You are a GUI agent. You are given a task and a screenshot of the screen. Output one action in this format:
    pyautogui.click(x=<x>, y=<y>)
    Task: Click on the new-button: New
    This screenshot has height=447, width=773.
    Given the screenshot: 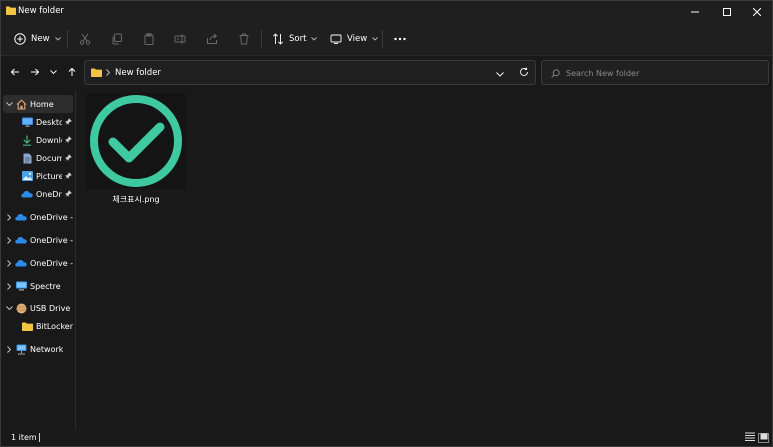 What is the action you would take?
    pyautogui.click(x=37, y=39)
    